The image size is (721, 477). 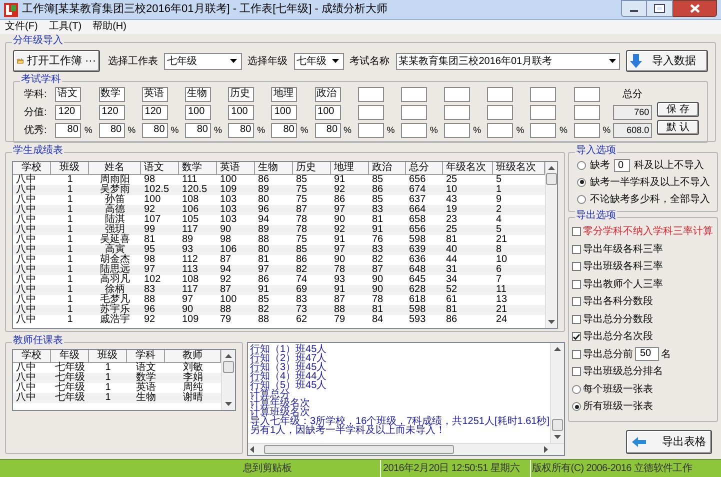 I want to click on column-header: 政治, so click(x=387, y=168).